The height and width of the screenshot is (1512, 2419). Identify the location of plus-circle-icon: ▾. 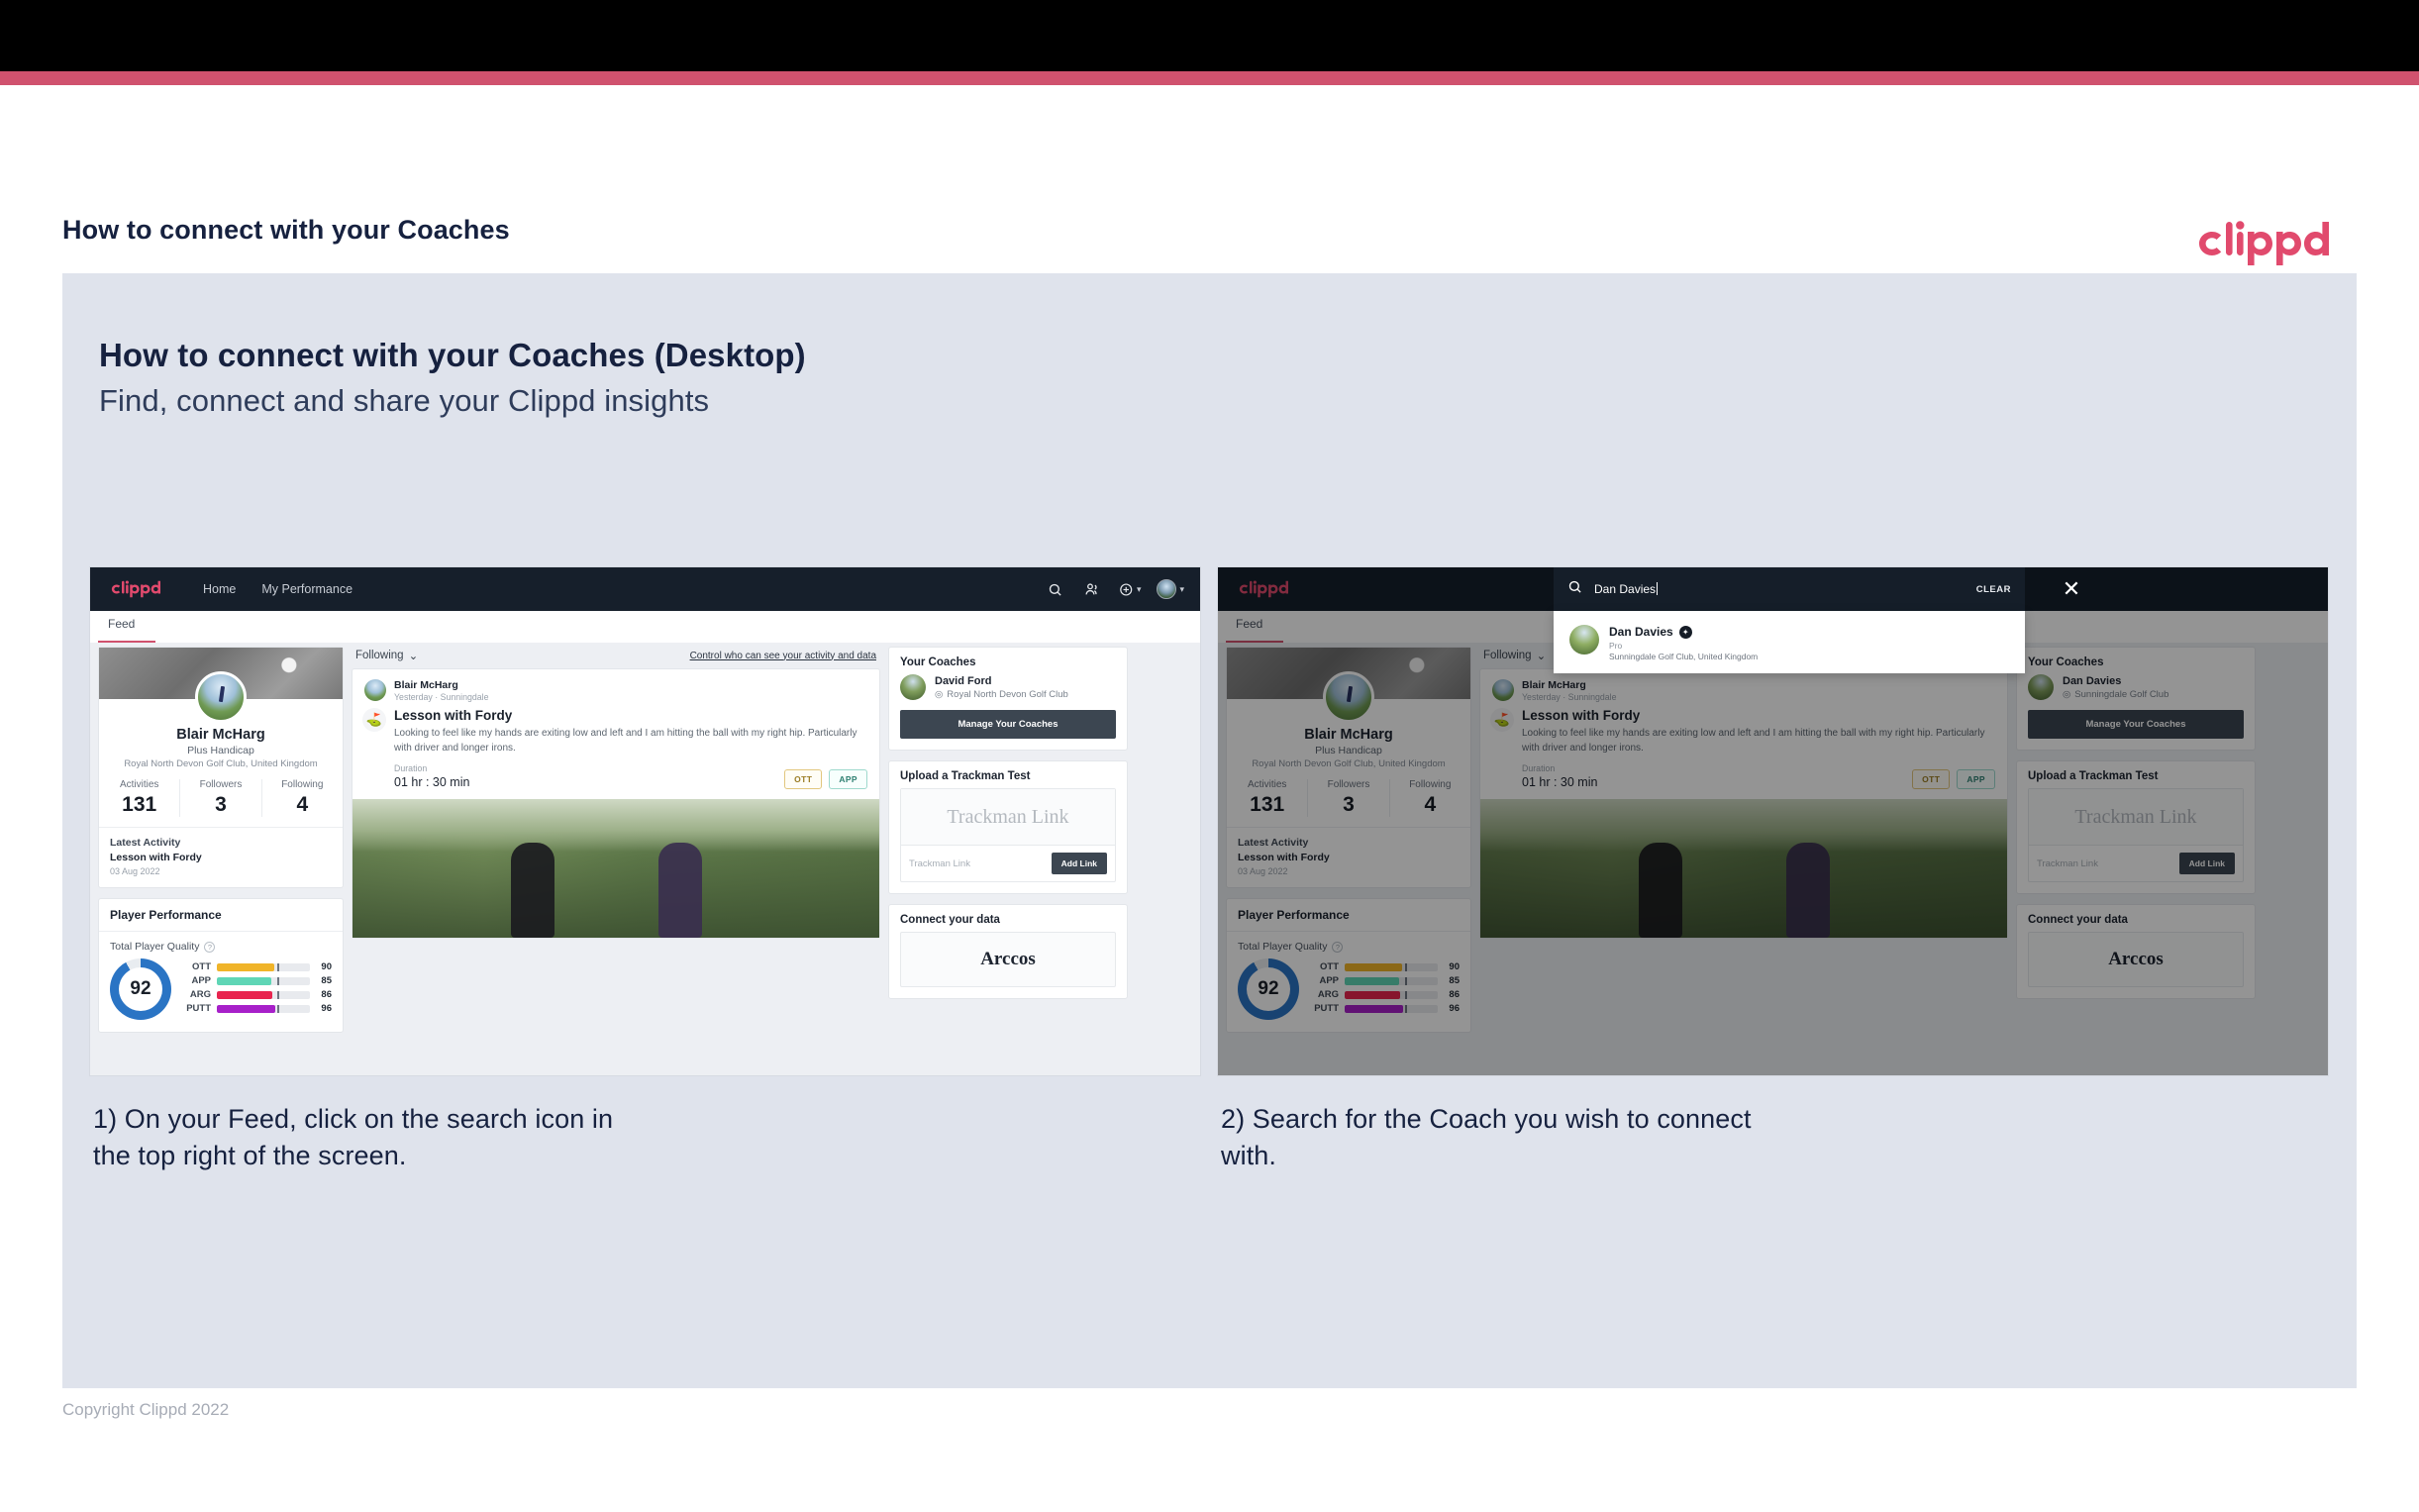
(1130, 589).